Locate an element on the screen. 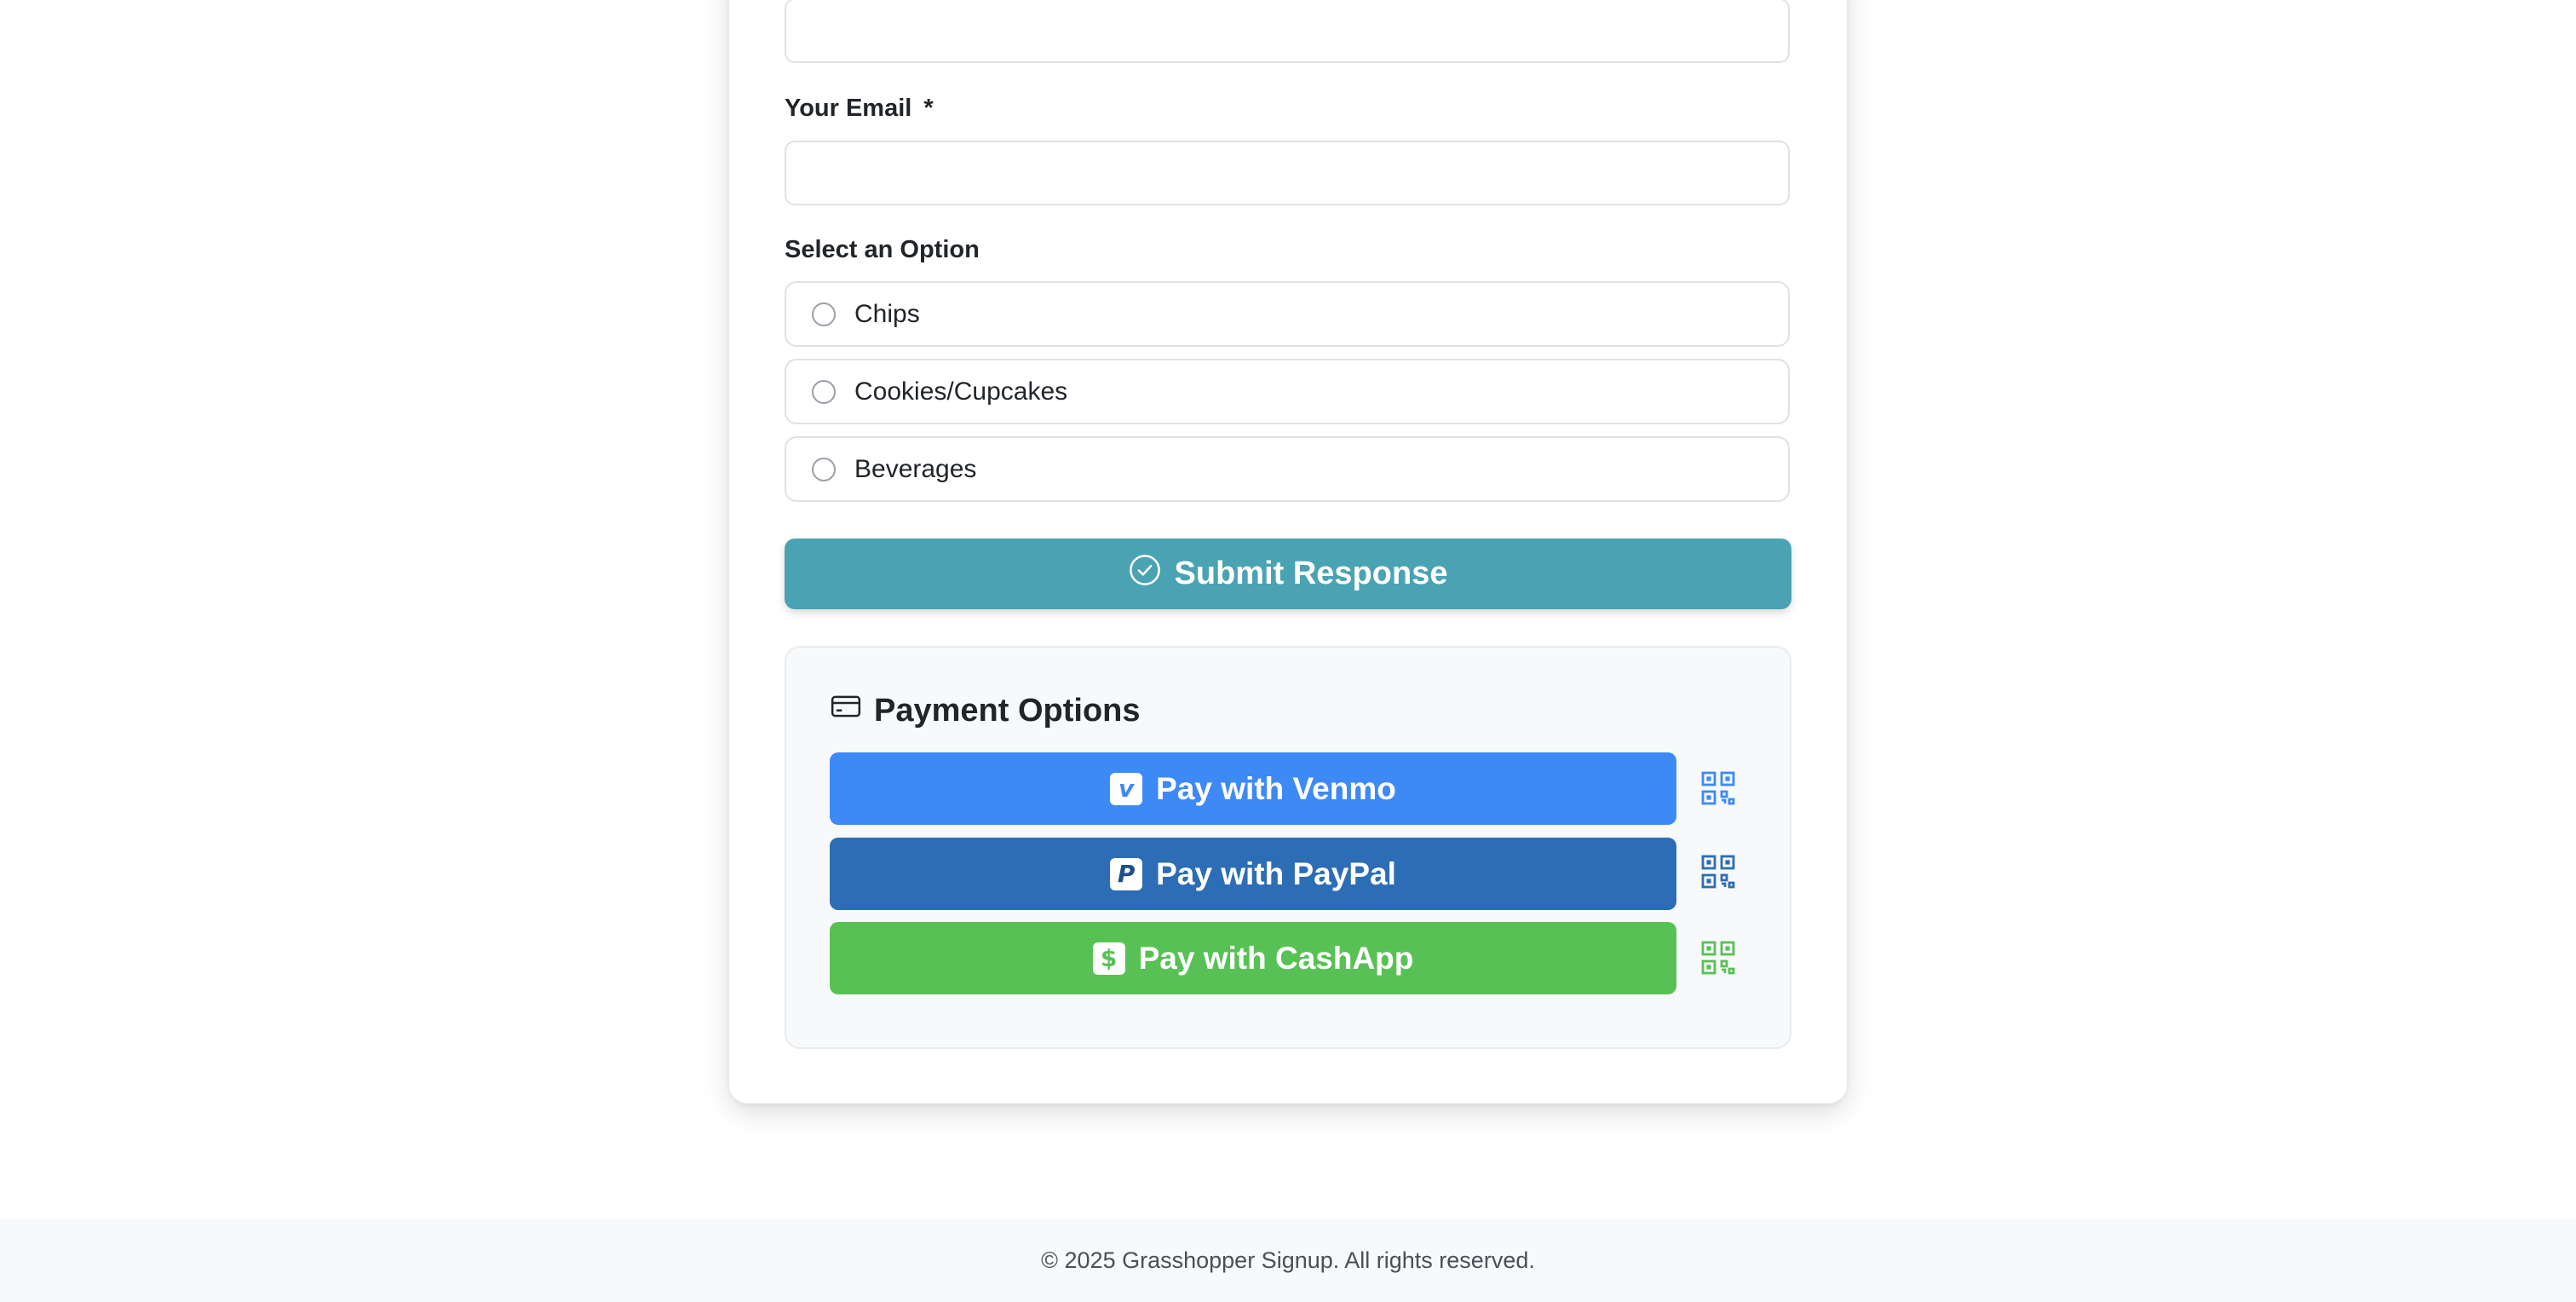  option-label-chips: Chips is located at coordinates (887, 314).